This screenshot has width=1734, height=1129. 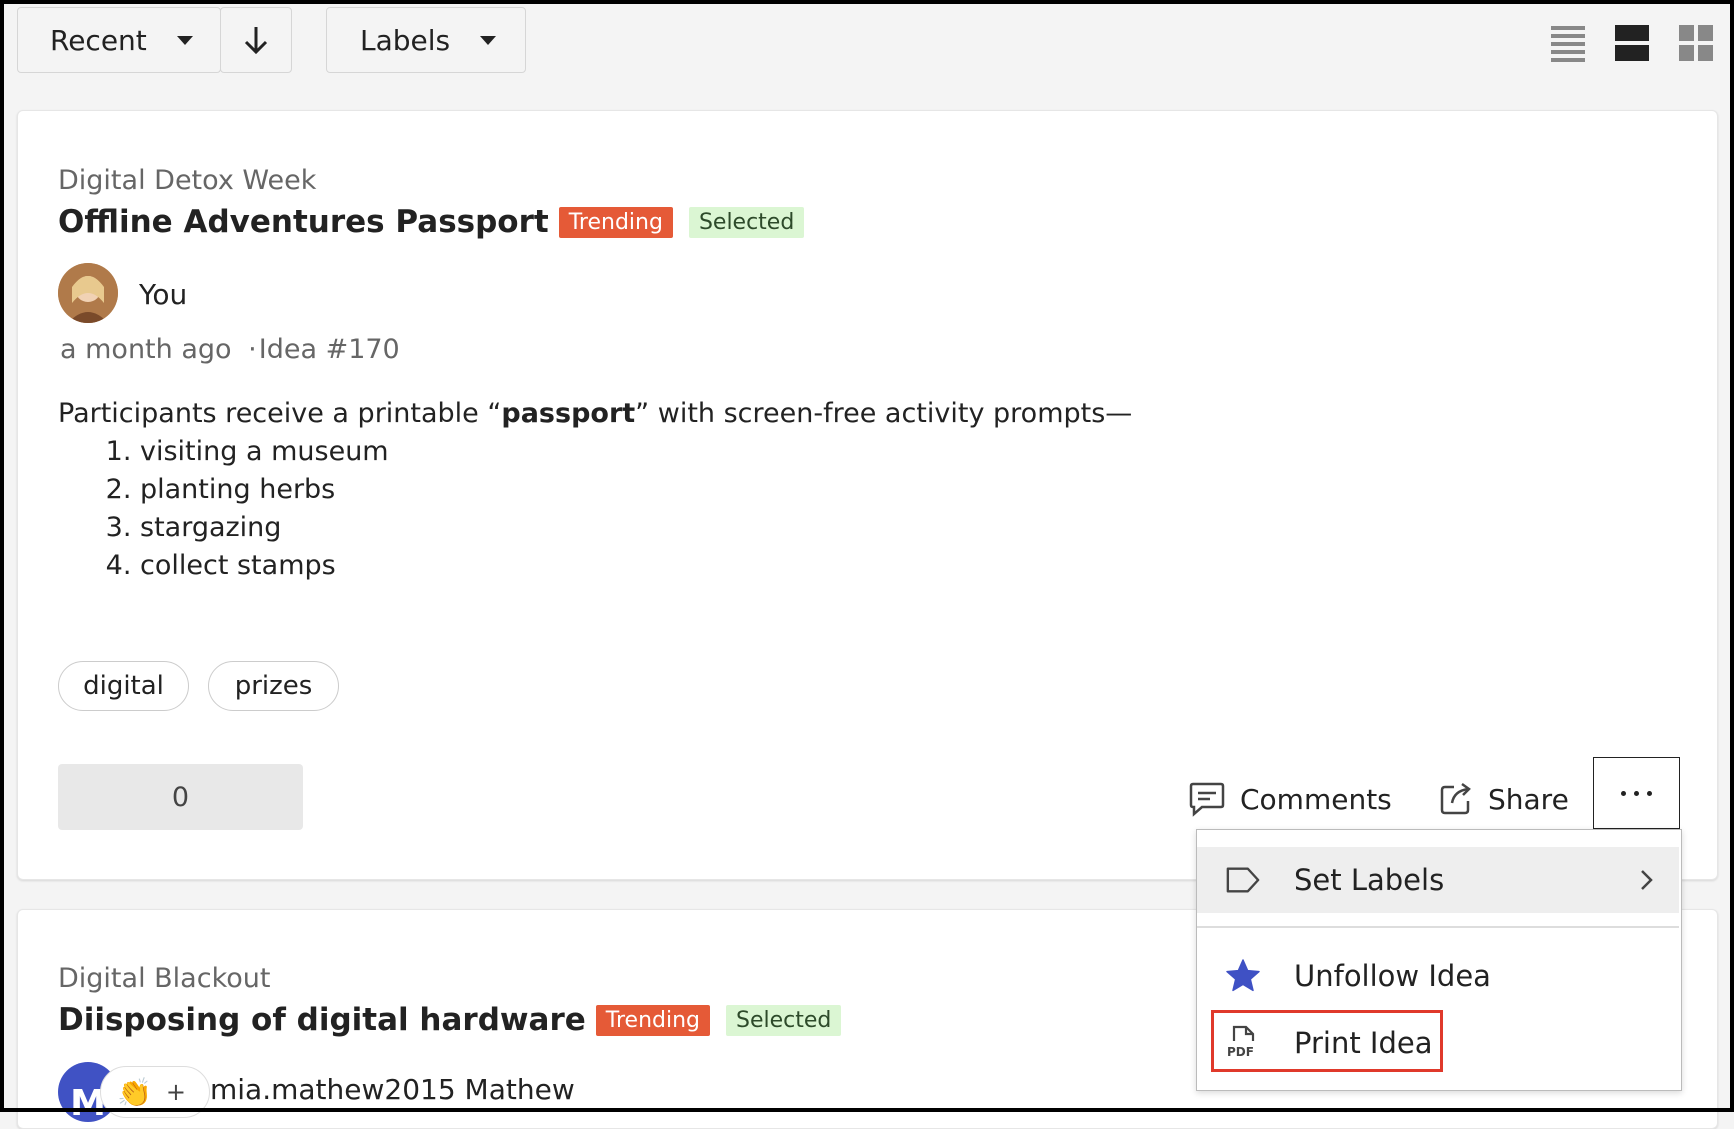 I want to click on share-label: Share, so click(x=1528, y=799).